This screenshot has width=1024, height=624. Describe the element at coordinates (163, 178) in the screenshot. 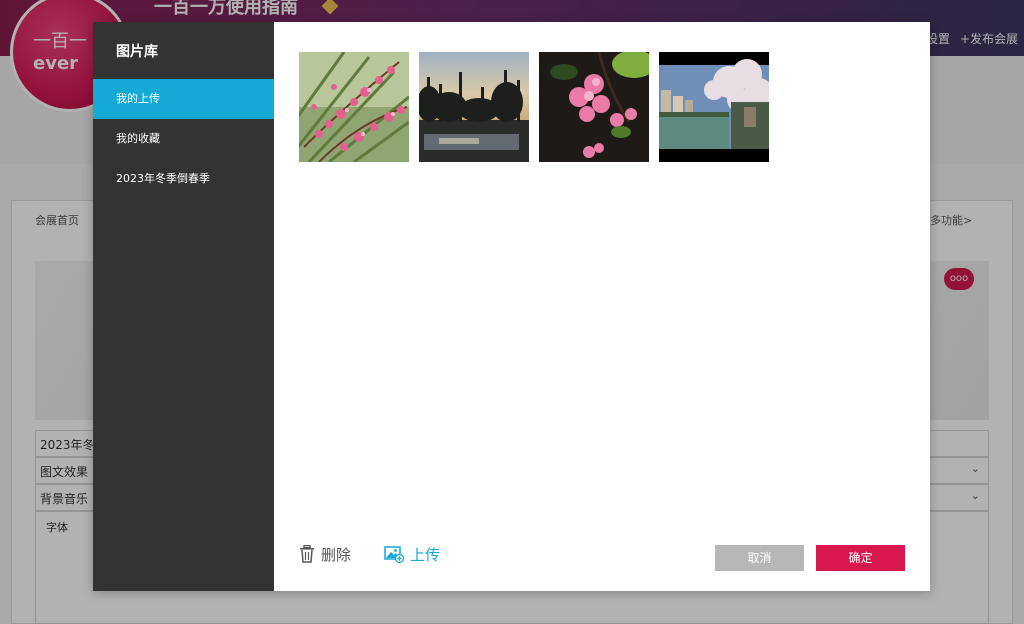

I see `sidebar-item-label: 2023年冬季倒春季` at that location.